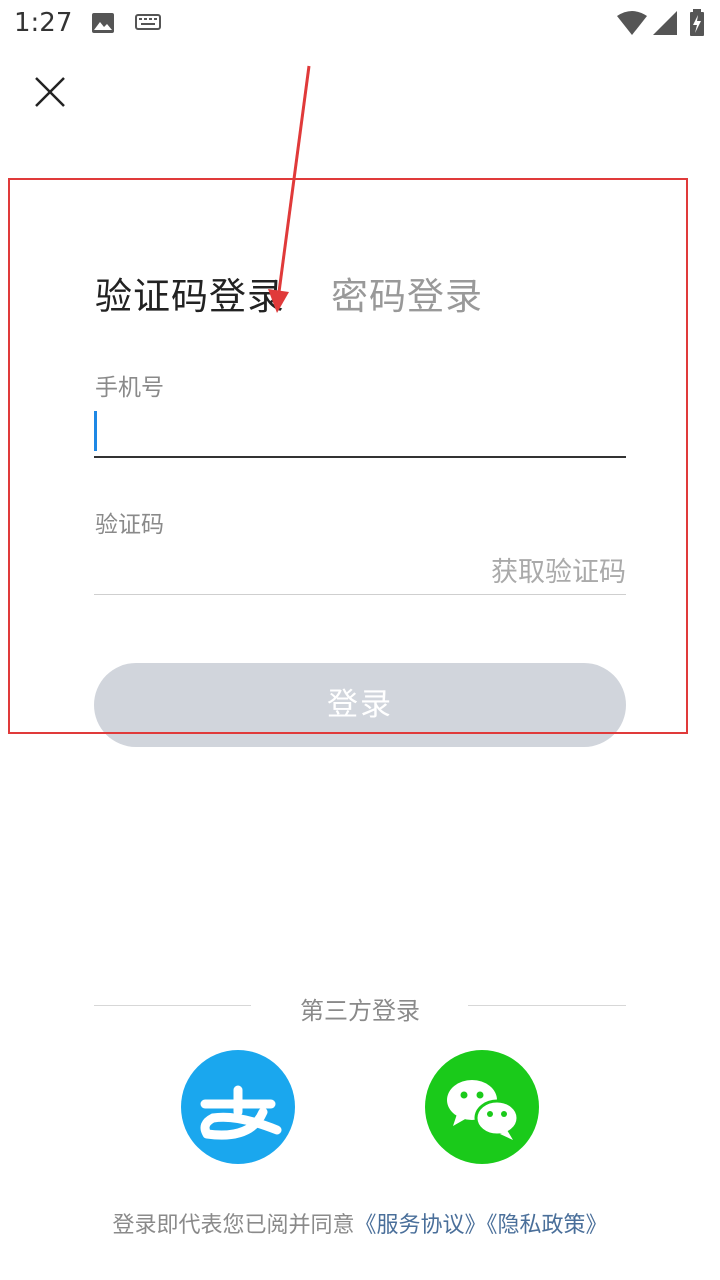  Describe the element at coordinates (547, 1225) in the screenshot. I see `privacy-policy-link: 《隐私政策》` at that location.